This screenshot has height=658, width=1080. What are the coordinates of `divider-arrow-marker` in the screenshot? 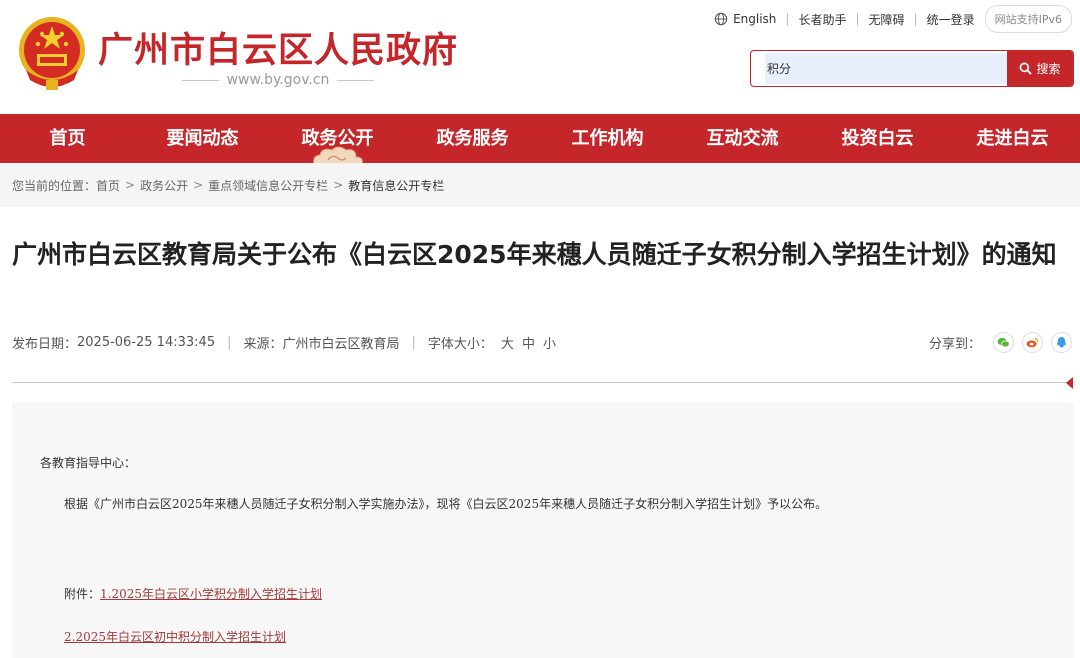 It's located at (1069, 383).